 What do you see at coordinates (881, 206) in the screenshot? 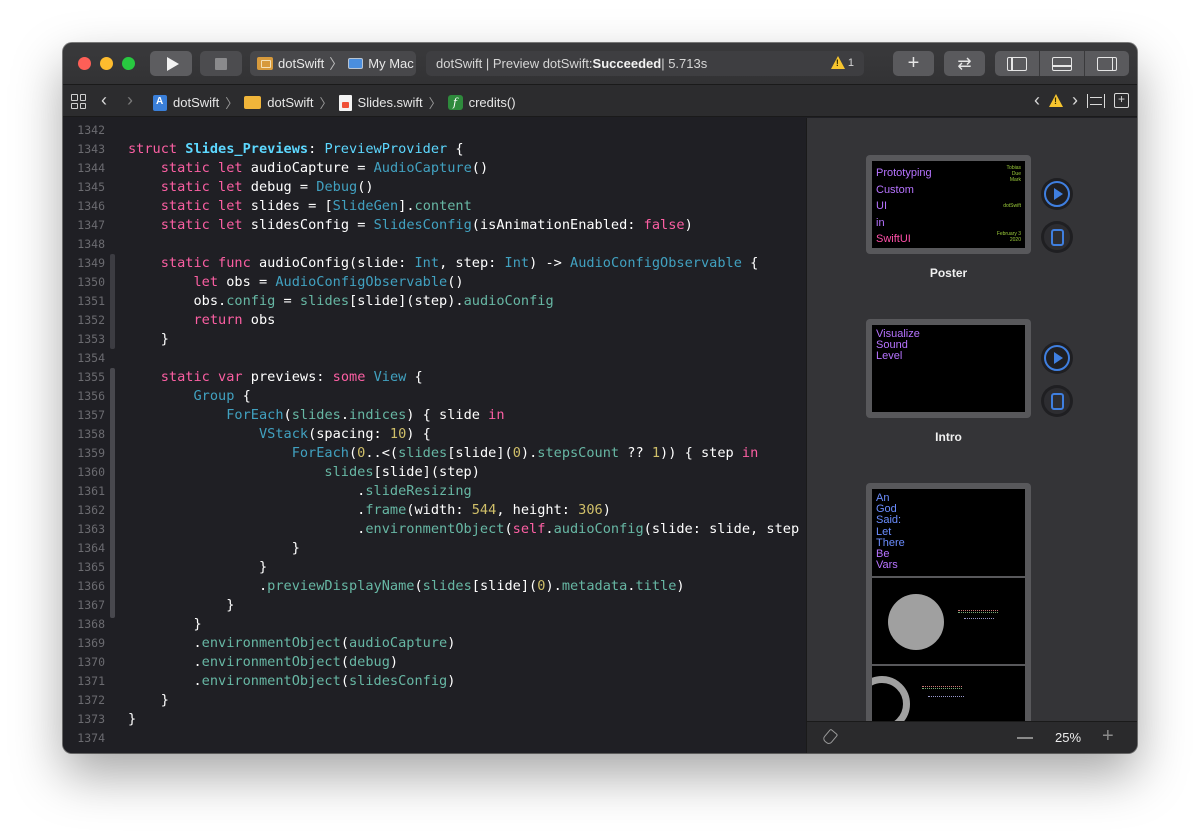
I see `slide-text: UI` at bounding box center [881, 206].